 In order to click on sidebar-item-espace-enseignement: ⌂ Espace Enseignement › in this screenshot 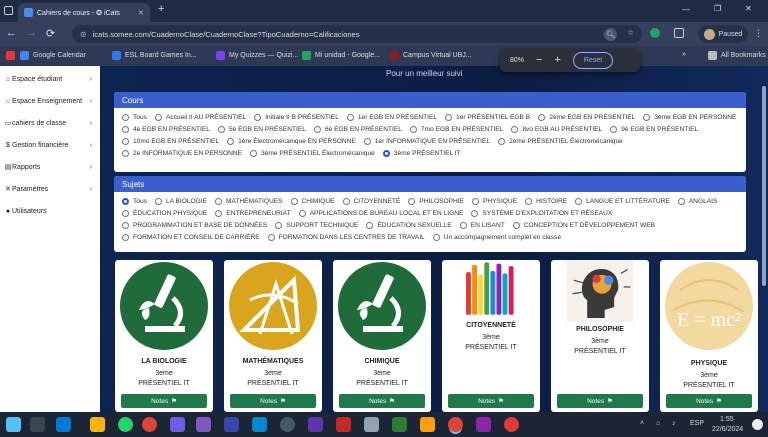, I will do `click(50, 101)`.